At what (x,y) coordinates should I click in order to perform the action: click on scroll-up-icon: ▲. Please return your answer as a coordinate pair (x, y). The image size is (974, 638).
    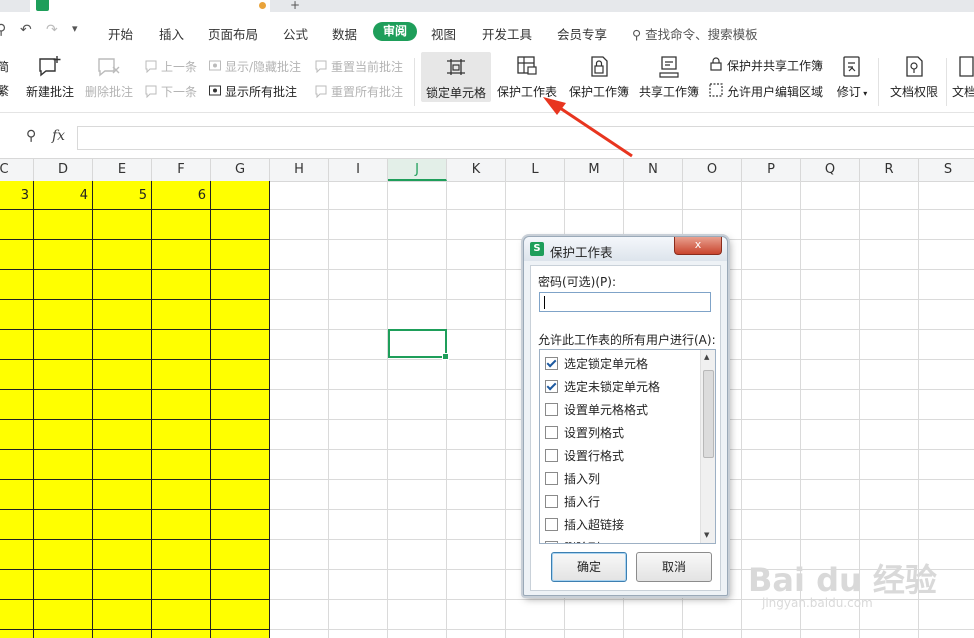
    Looking at the image, I should click on (706, 357).